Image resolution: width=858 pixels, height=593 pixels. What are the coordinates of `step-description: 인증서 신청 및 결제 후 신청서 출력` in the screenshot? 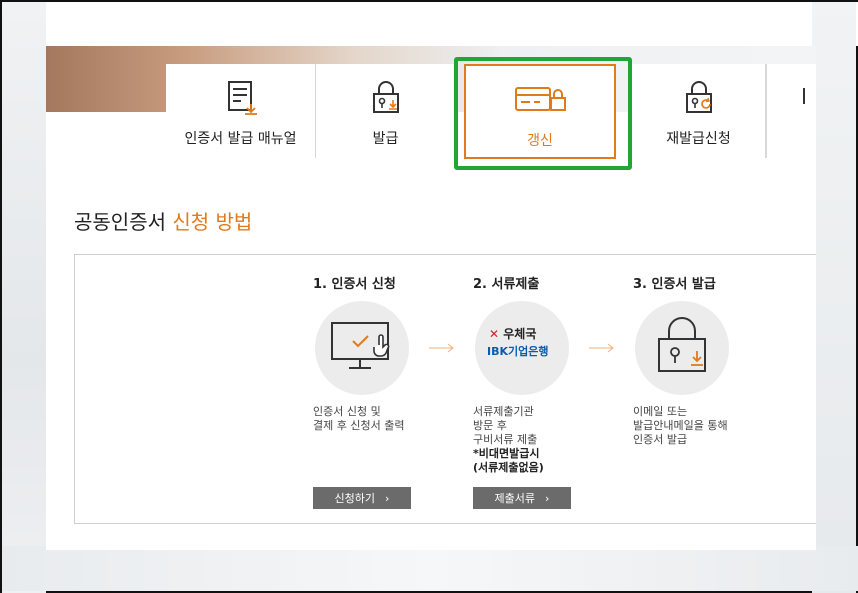 It's located at (358, 419).